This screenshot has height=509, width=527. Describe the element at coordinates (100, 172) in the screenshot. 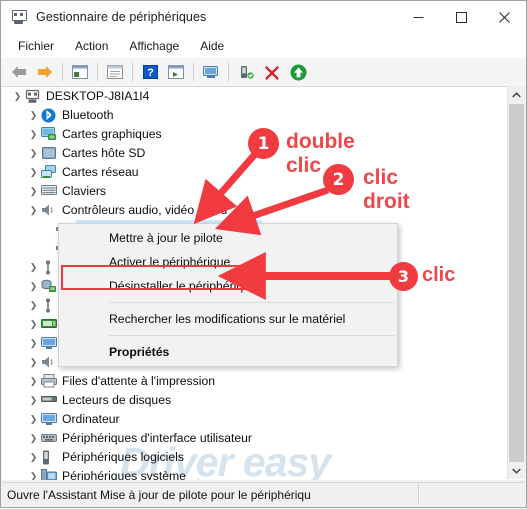

I see `tree-item-label: Cartes réseau` at that location.